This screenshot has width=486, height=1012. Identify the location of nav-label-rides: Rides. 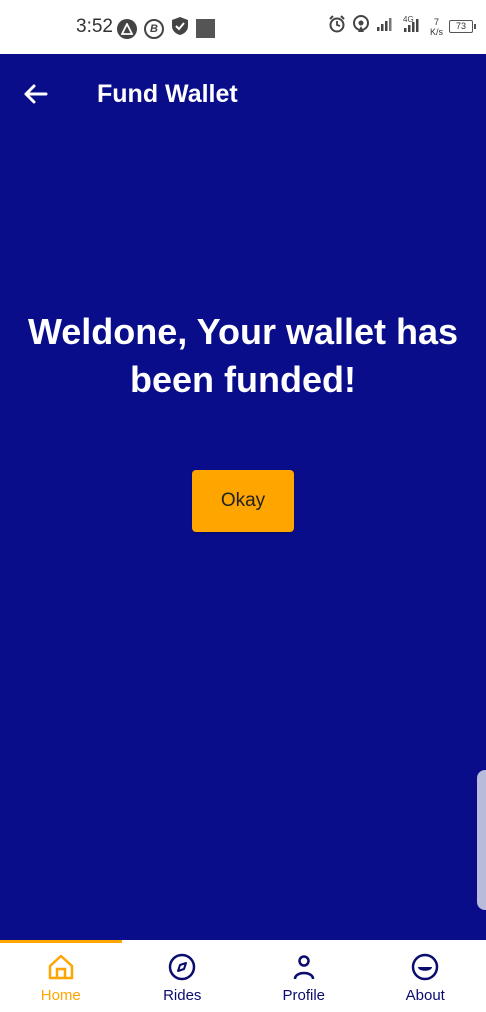
(182, 995).